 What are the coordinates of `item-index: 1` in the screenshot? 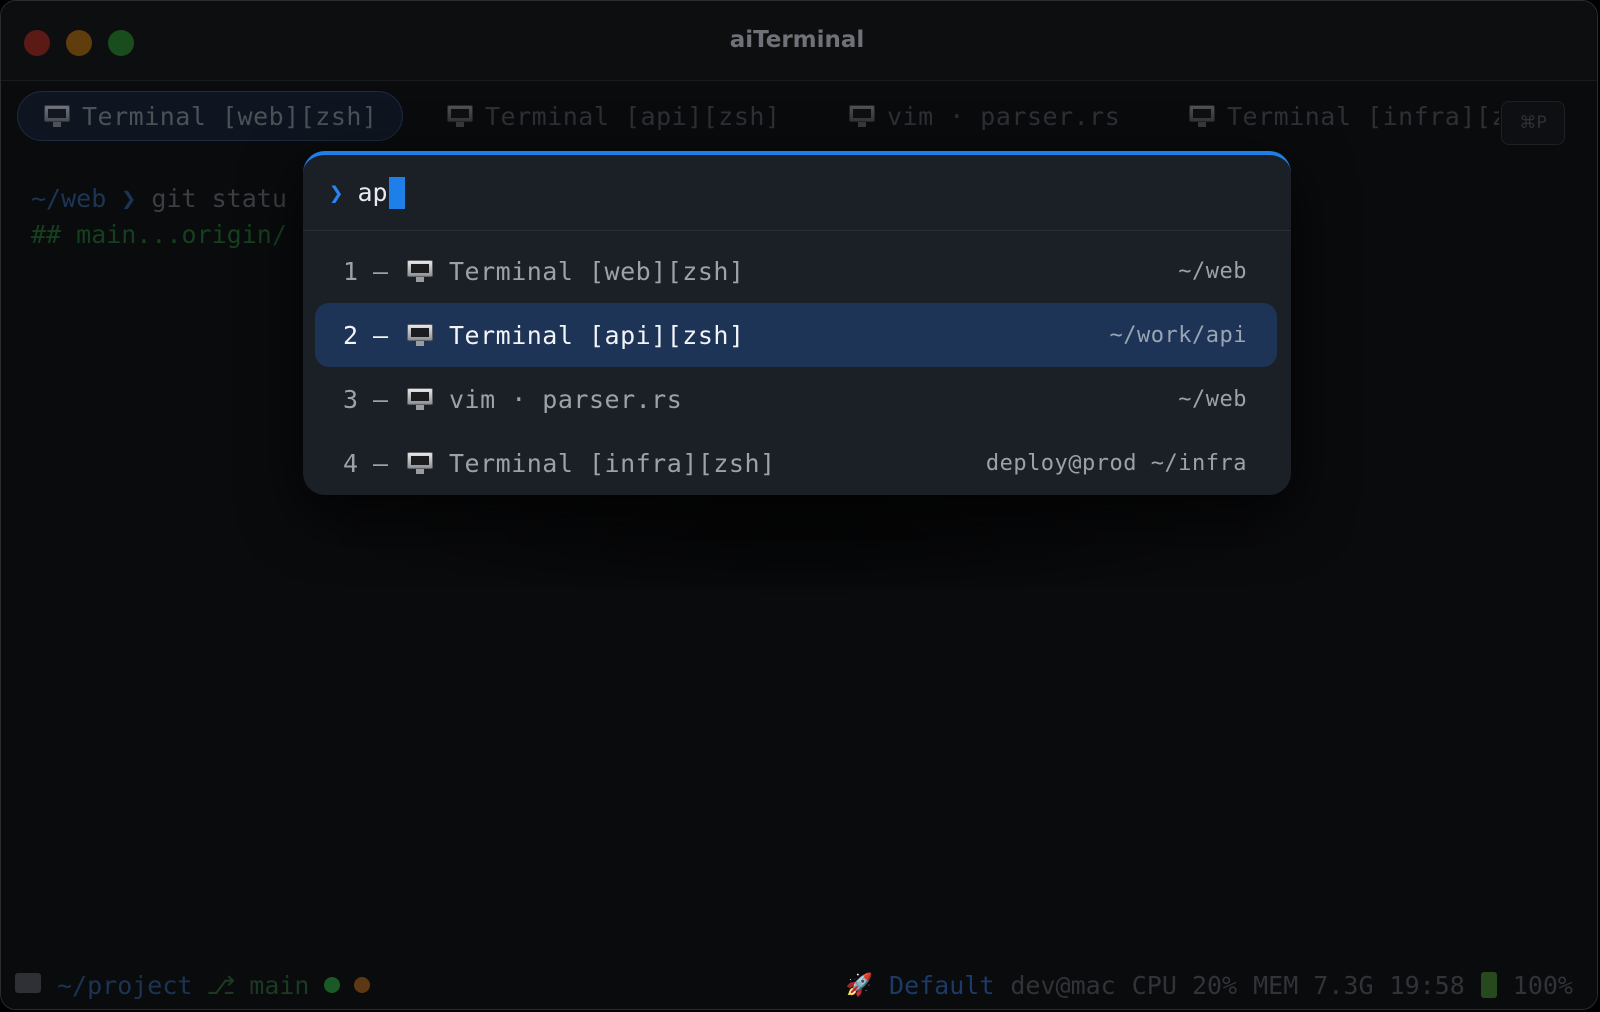 It's located at (351, 271).